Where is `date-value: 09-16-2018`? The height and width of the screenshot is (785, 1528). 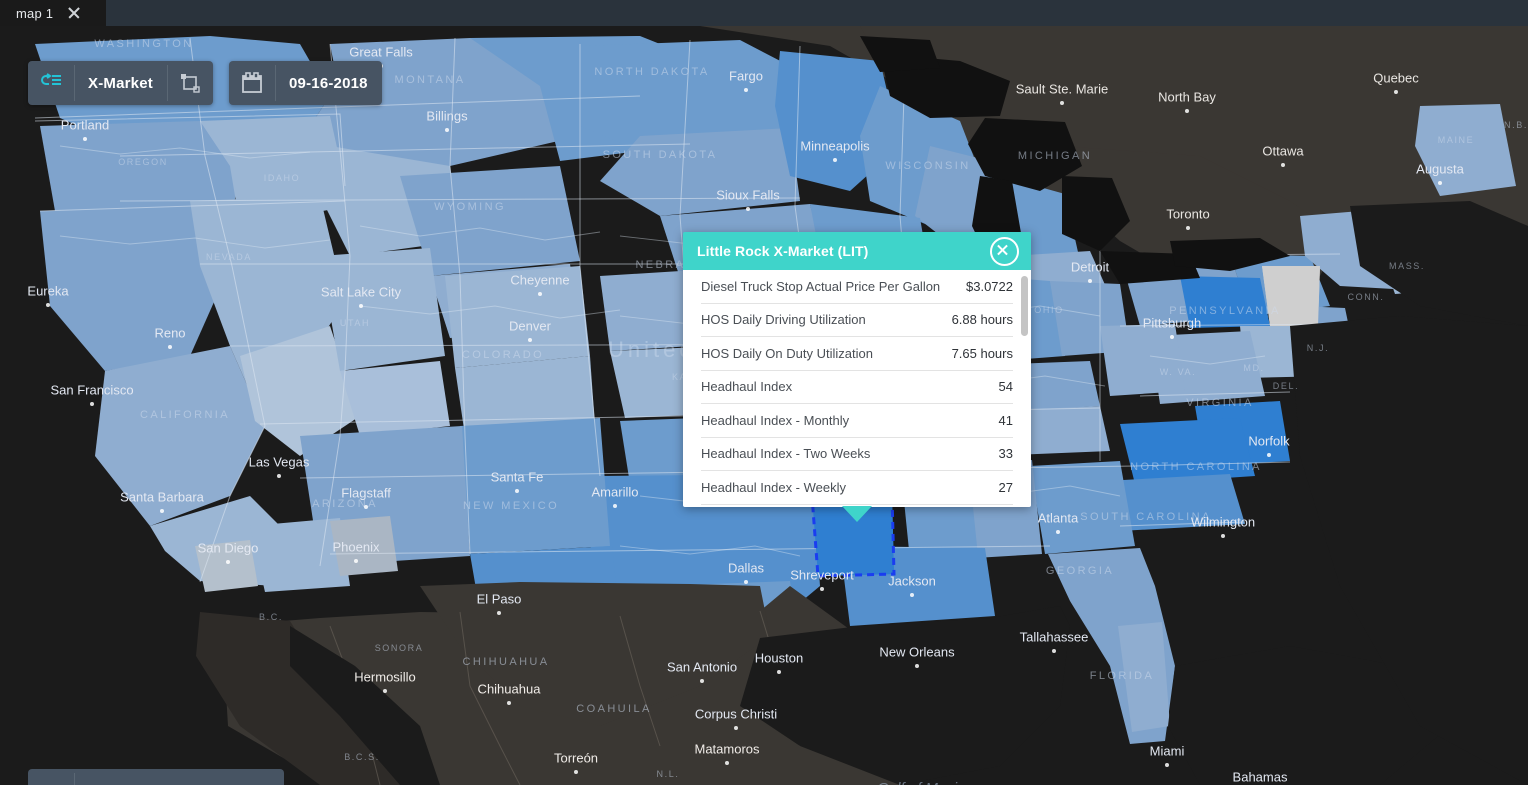 date-value: 09-16-2018 is located at coordinates (328, 83).